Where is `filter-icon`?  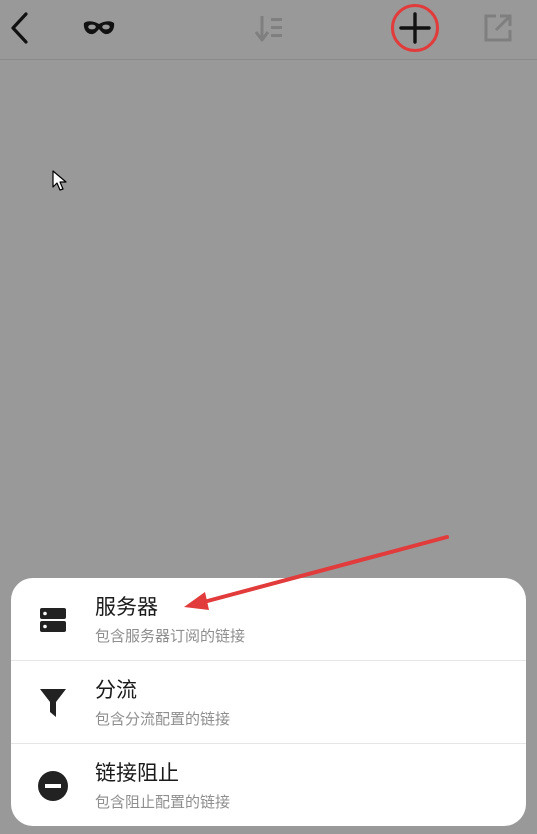 filter-icon is located at coordinates (53, 703).